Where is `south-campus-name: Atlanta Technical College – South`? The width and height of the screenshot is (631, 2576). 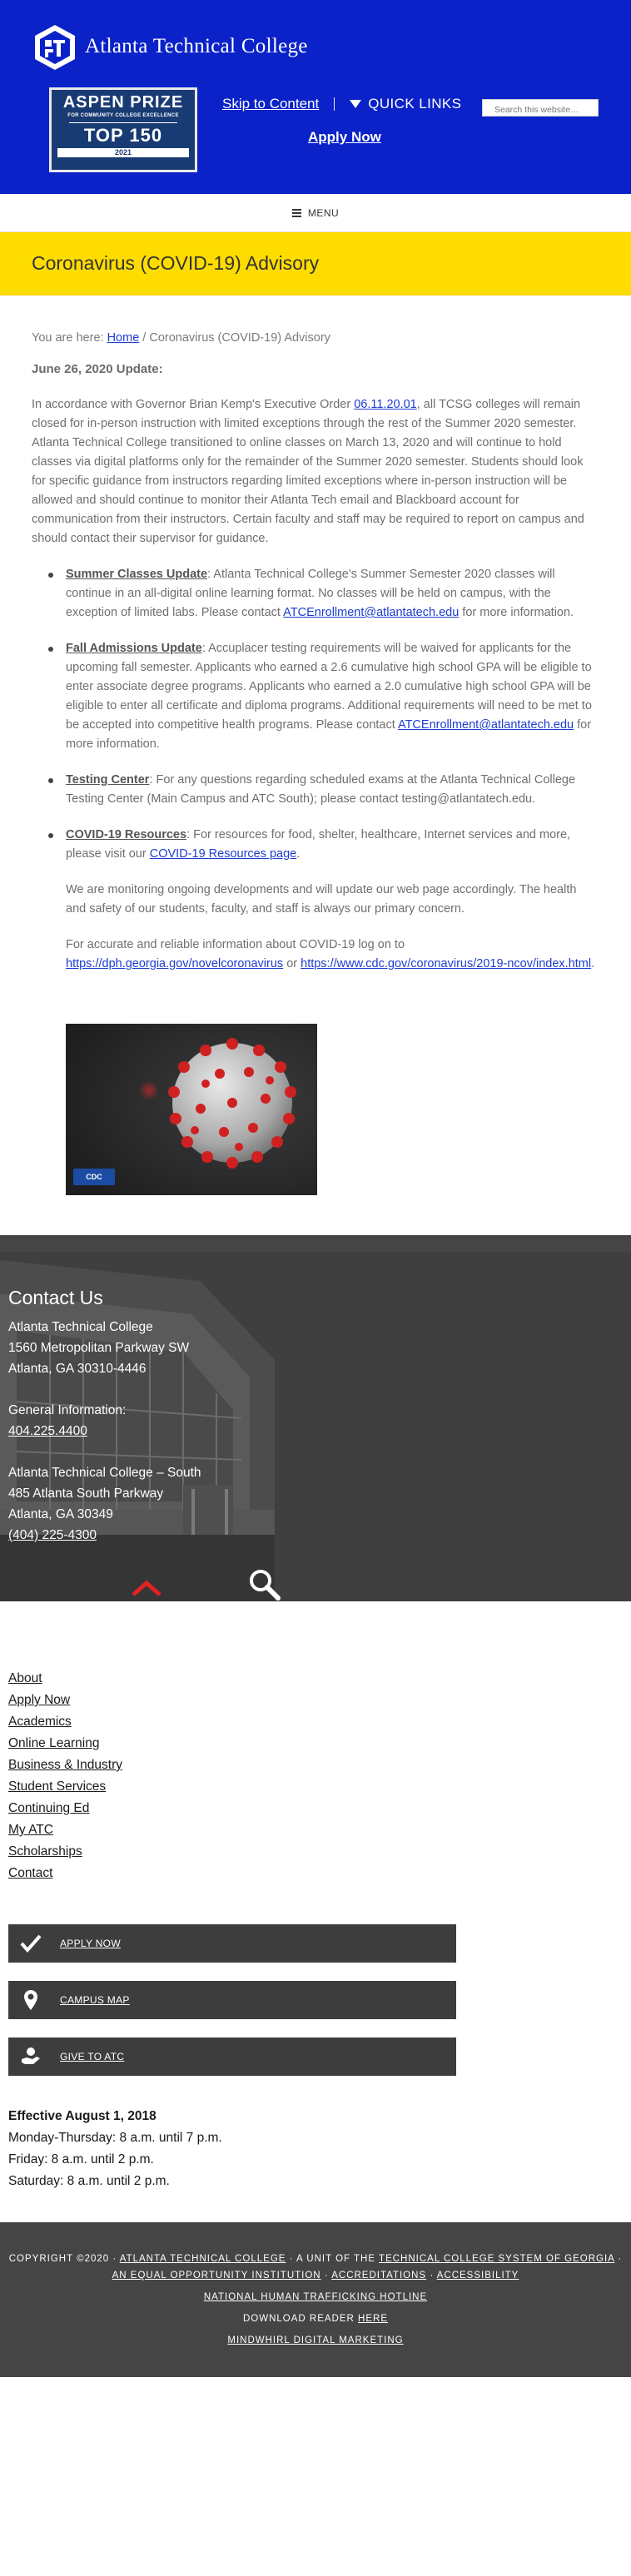
south-campus-name: Atlanta Technical College – South is located at coordinates (104, 1473).